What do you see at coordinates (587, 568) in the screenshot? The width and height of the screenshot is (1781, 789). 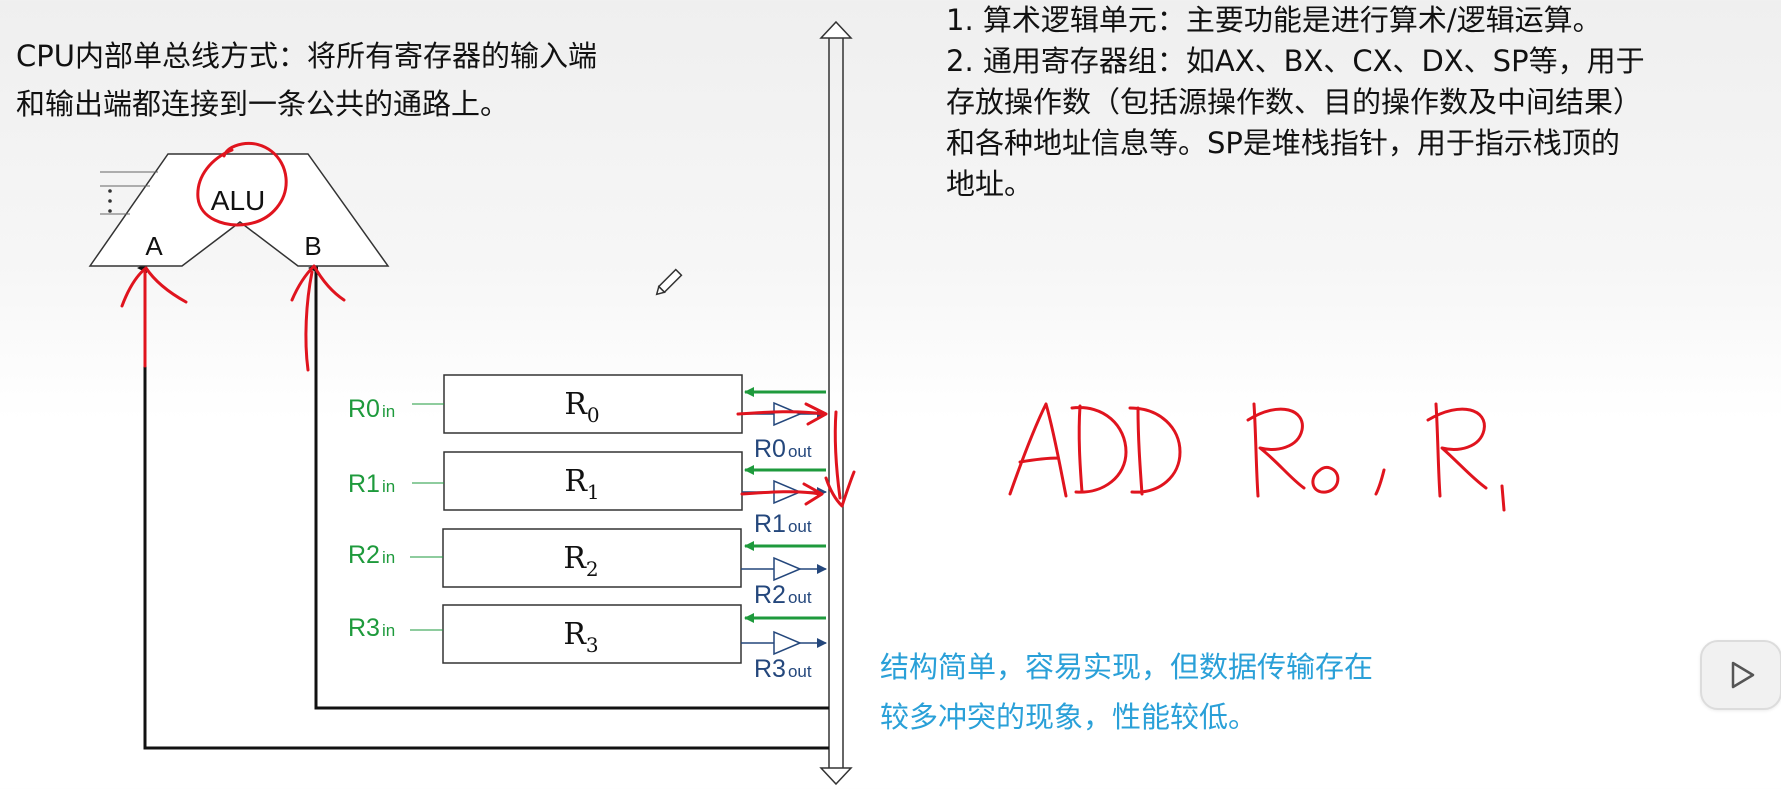 I see `register-r2: R2 R2 in R2 out` at bounding box center [587, 568].